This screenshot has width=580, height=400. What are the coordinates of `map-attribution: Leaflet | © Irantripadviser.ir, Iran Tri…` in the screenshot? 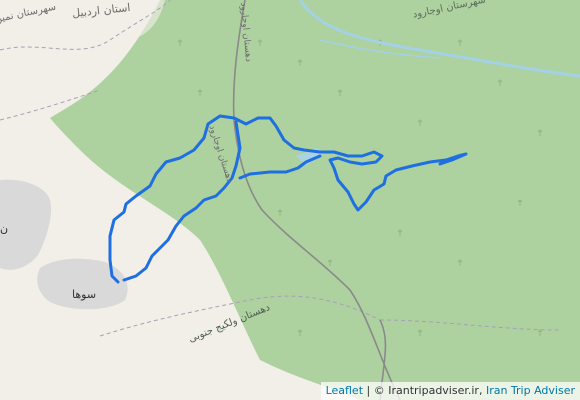 It's located at (450, 391).